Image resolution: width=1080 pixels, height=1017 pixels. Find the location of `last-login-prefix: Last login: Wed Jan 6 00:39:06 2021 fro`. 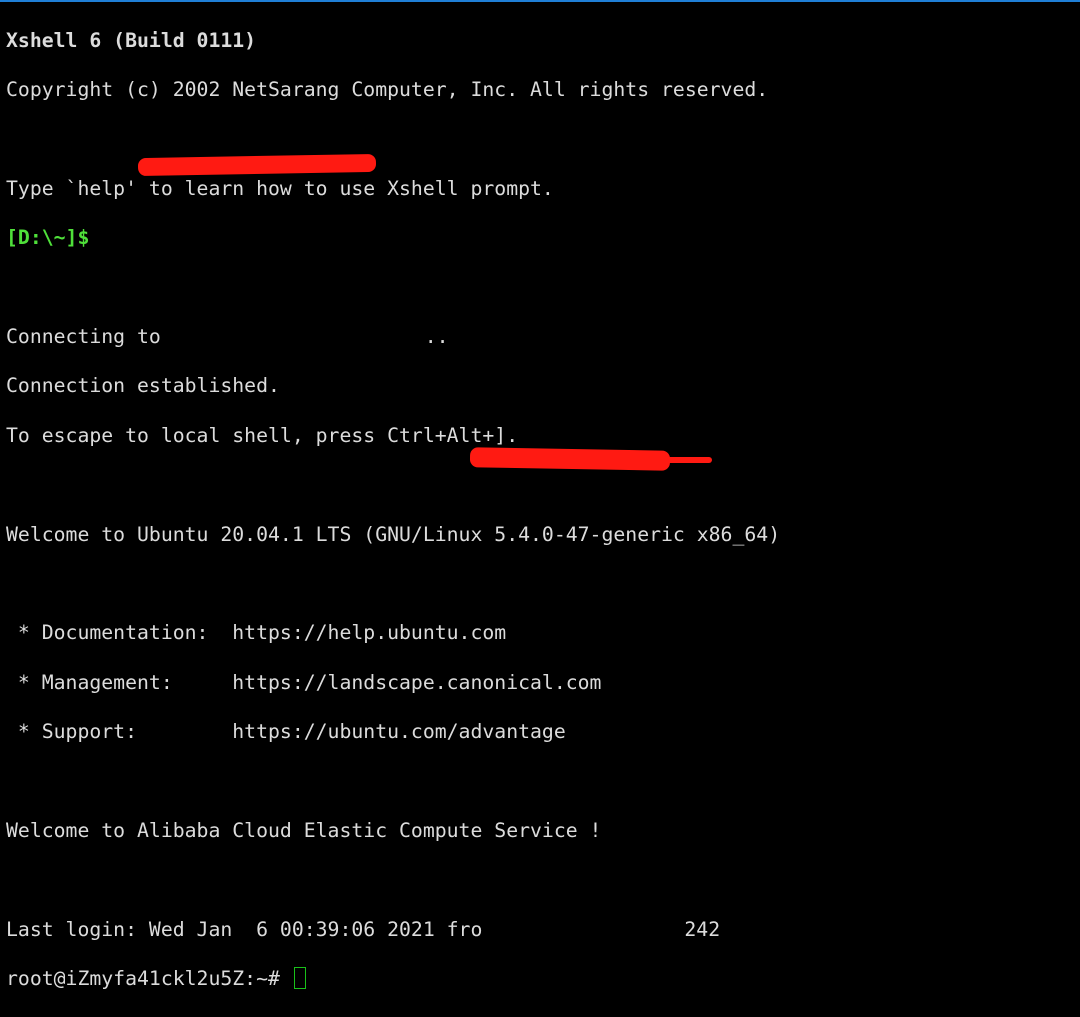

last-login-prefix: Last login: Wed Jan 6 00:39:06 2021 fro is located at coordinates (244, 929).